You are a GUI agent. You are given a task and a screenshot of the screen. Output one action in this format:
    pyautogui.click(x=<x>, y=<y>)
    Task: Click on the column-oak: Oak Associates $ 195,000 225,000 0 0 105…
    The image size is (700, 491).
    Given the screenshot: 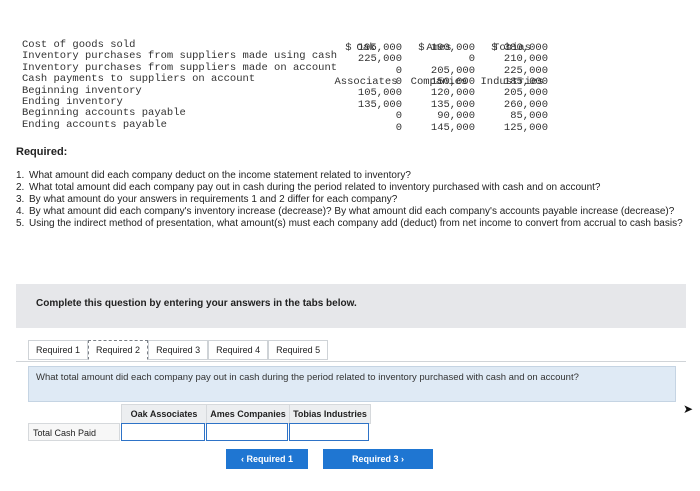 What is the action you would take?
    pyautogui.click(x=366, y=77)
    